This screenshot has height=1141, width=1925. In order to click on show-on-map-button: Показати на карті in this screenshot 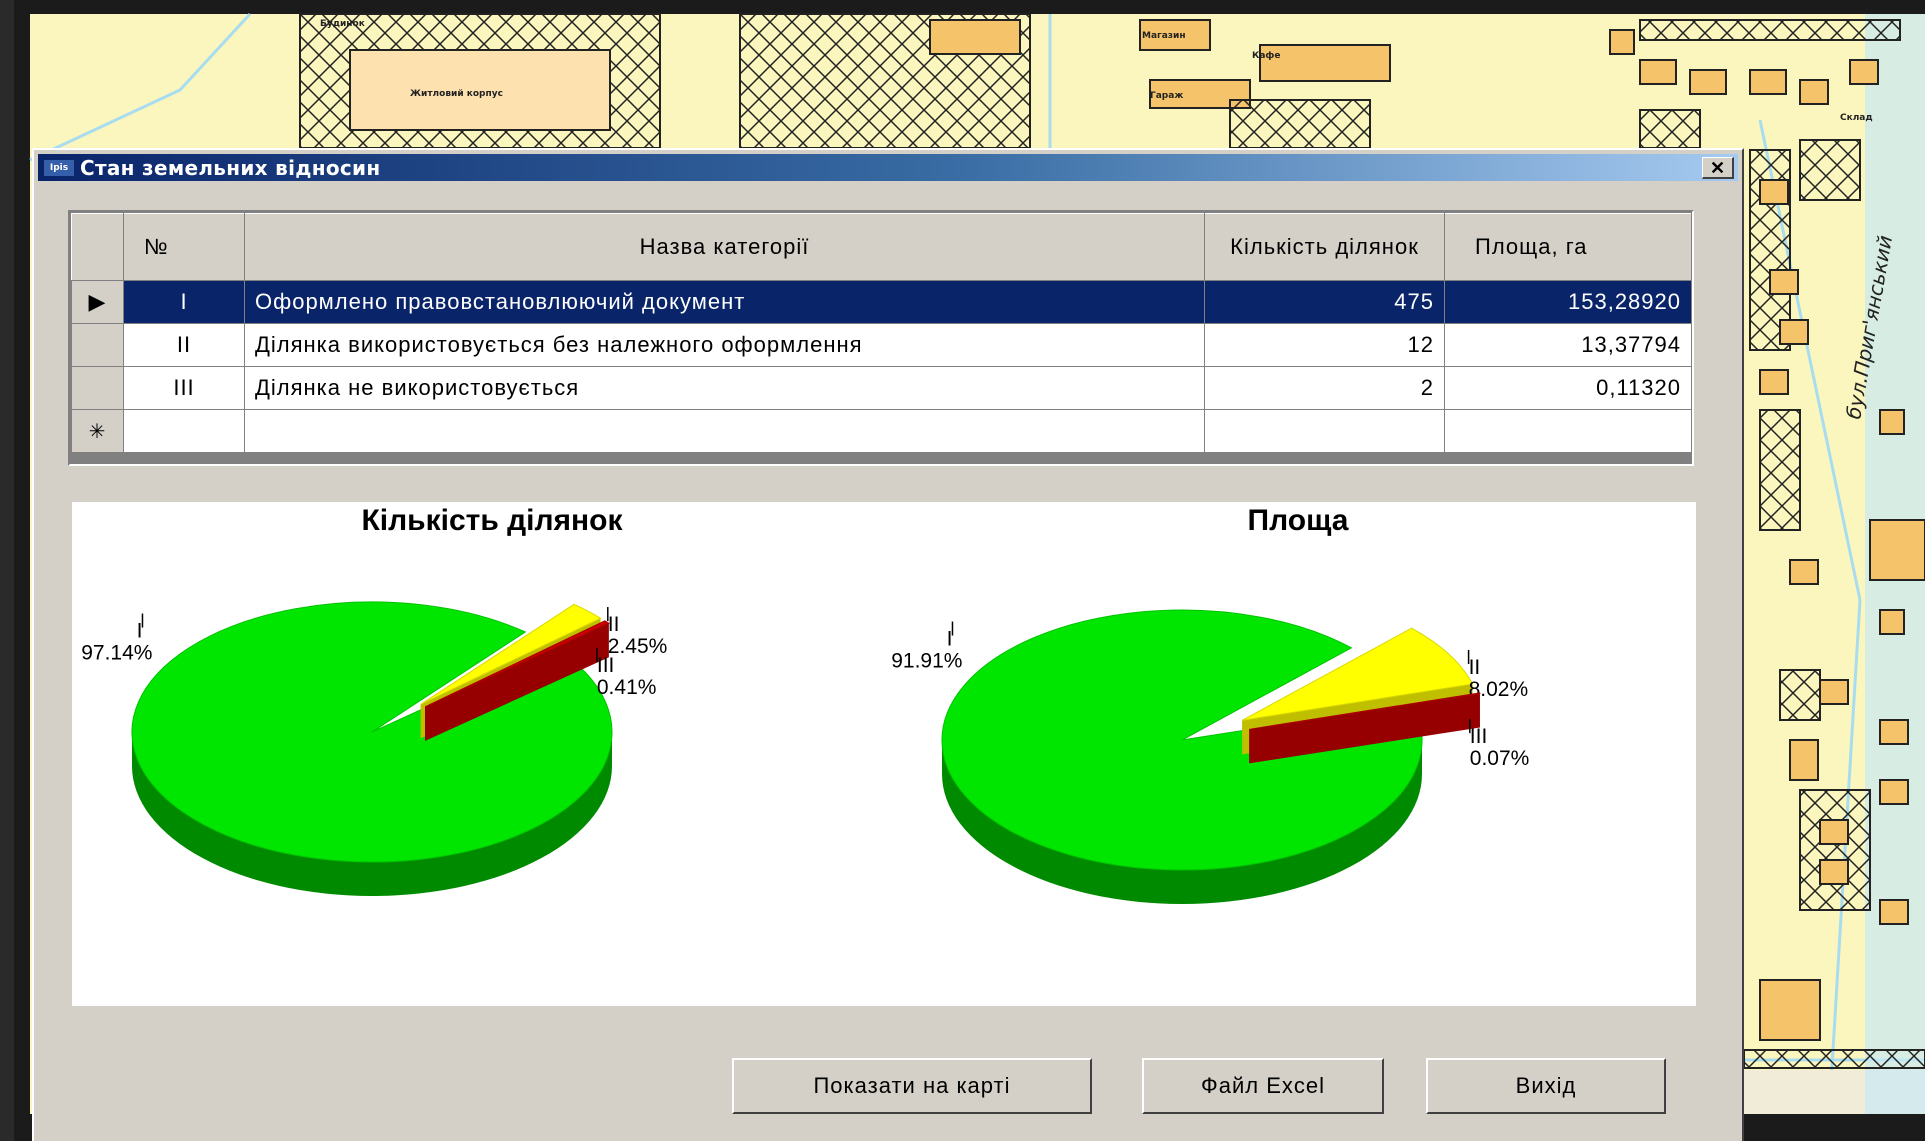, I will do `click(912, 1086)`.